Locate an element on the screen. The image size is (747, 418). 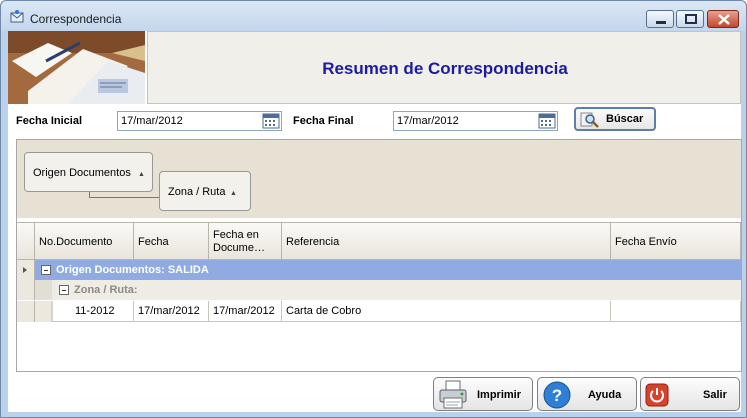
group-row-zona: Zona / Ruta: is located at coordinates (379, 290).